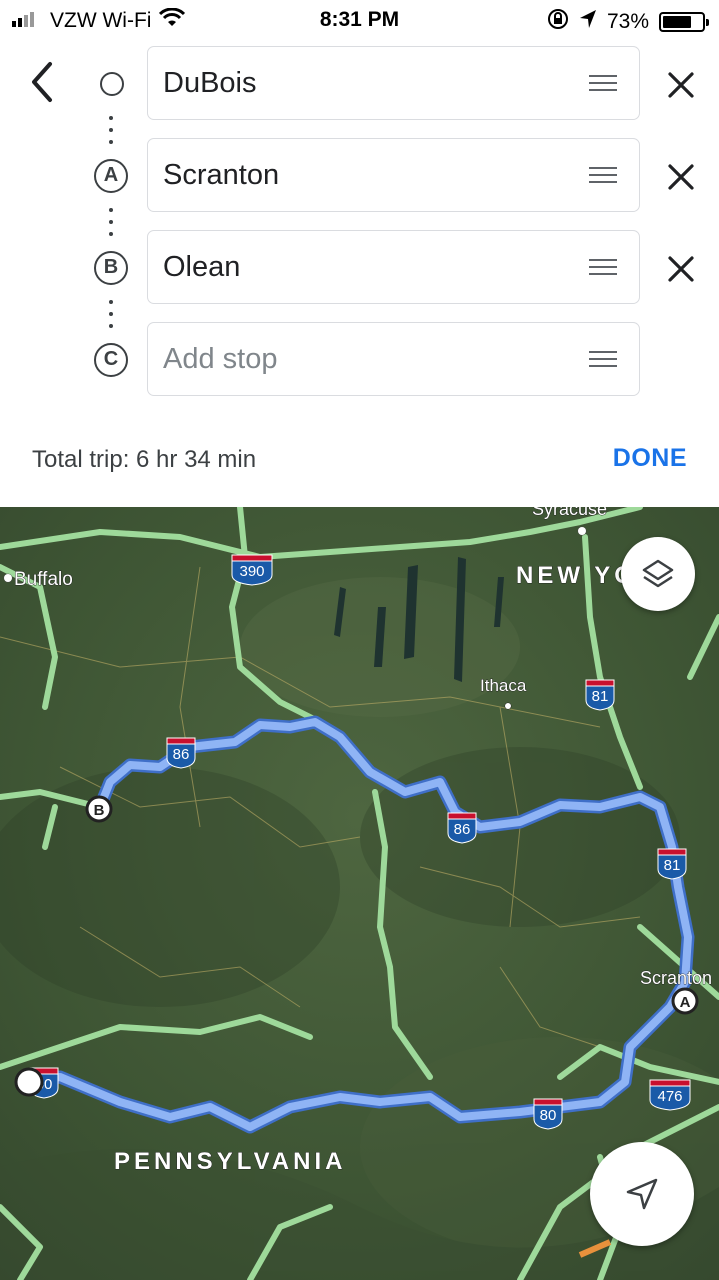  Describe the element at coordinates (642, 1194) in the screenshot. I see `my-location-button` at that location.